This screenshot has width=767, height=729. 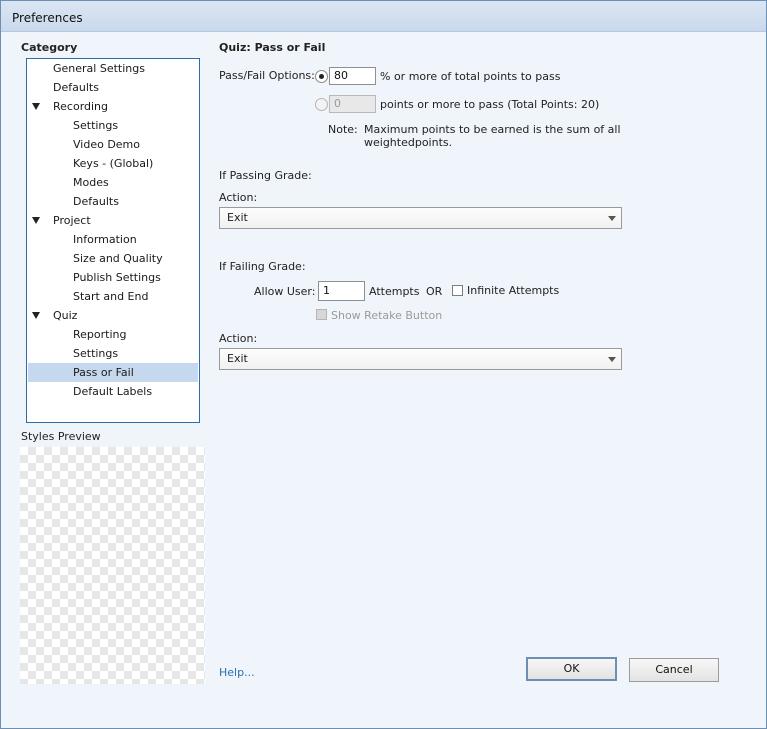 What do you see at coordinates (457, 290) in the screenshot?
I see `infinite-attempts-checkbox` at bounding box center [457, 290].